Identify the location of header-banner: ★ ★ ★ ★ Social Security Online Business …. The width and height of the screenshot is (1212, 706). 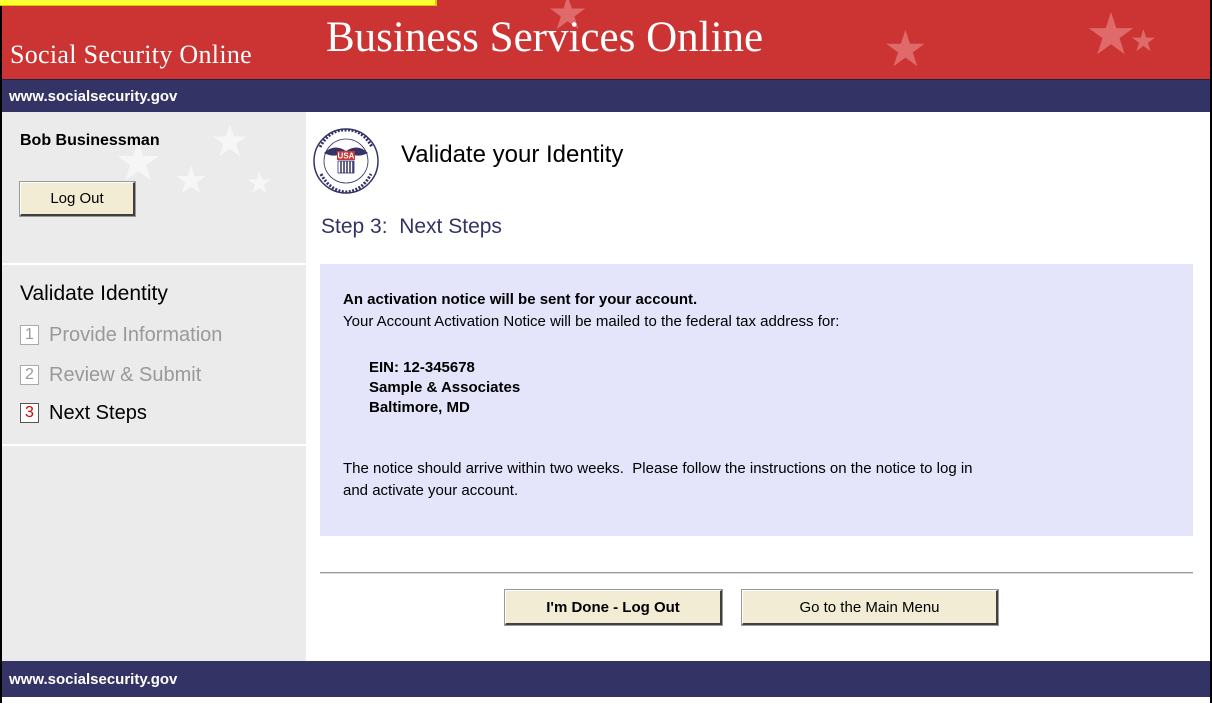
(606, 39).